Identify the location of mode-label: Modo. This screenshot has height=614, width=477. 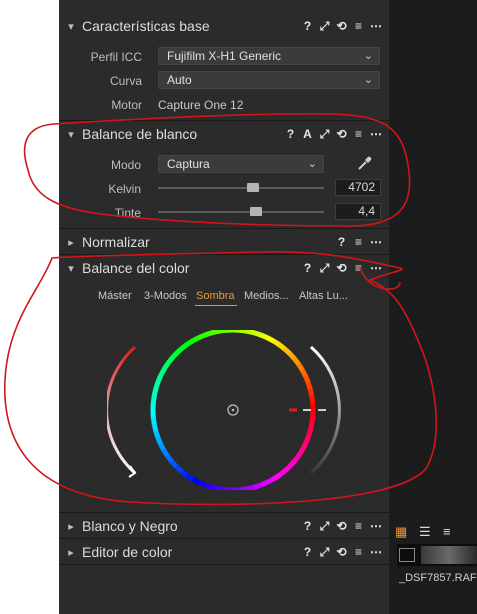
(125, 165).